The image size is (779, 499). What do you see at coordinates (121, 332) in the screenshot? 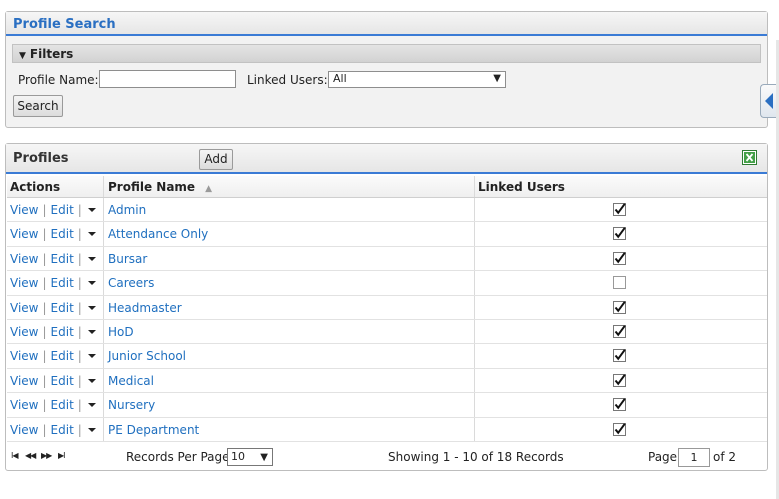
I see `profile-name-link: HoD` at bounding box center [121, 332].